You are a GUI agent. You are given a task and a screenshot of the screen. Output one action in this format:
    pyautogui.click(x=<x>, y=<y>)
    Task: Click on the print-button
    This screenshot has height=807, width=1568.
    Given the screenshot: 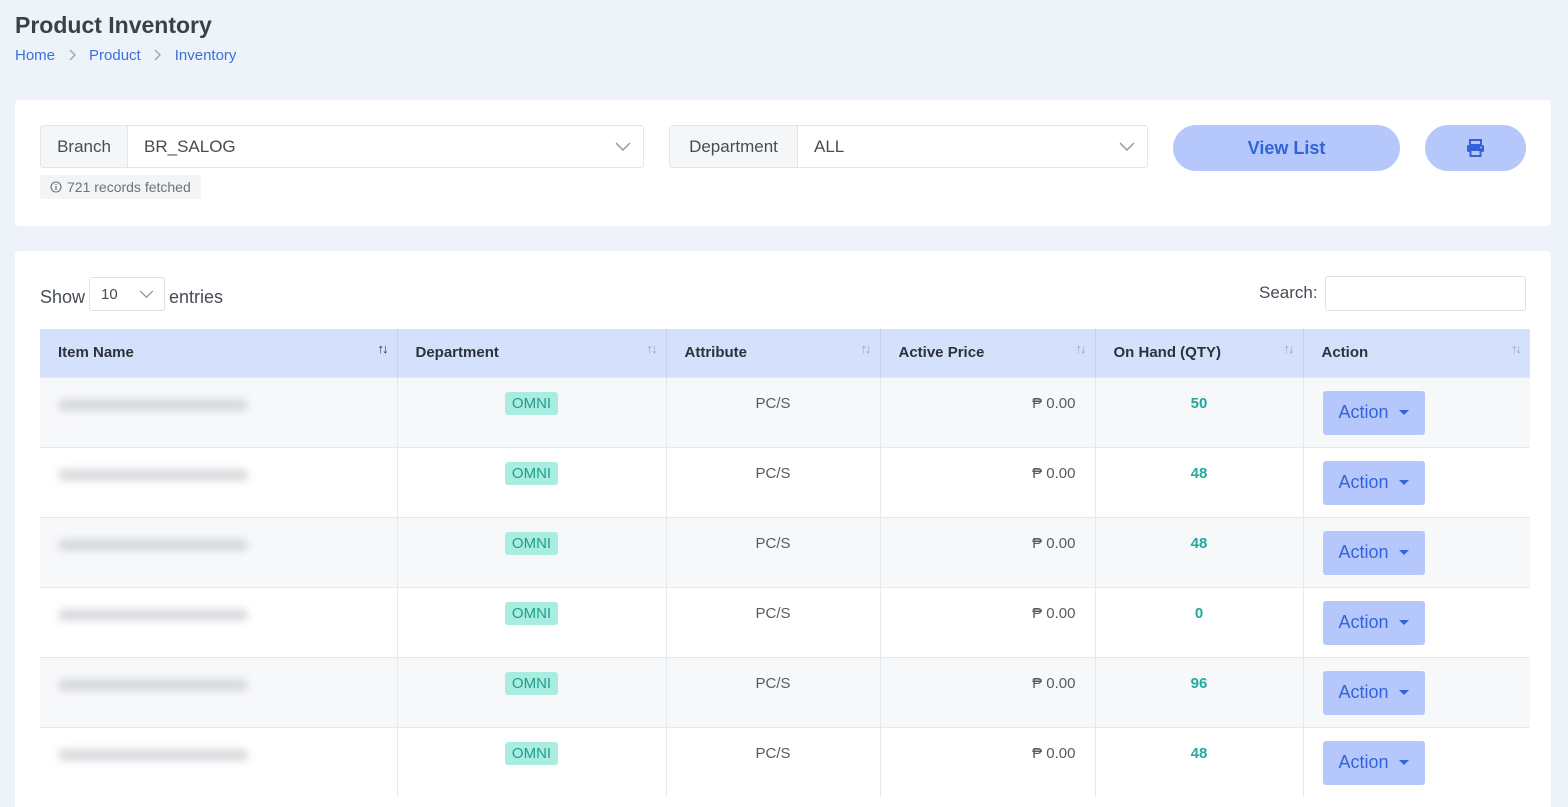 What is the action you would take?
    pyautogui.click(x=1475, y=148)
    